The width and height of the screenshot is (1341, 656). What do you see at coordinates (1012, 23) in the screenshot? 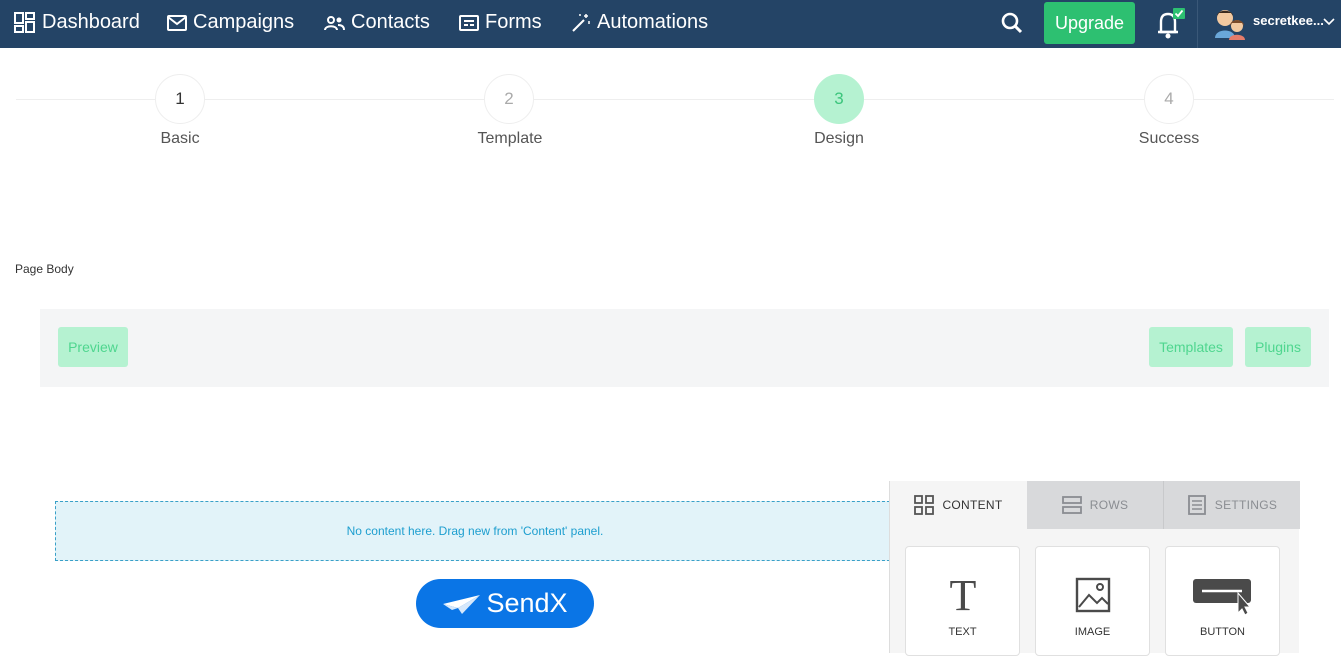
I see `search-icon` at bounding box center [1012, 23].